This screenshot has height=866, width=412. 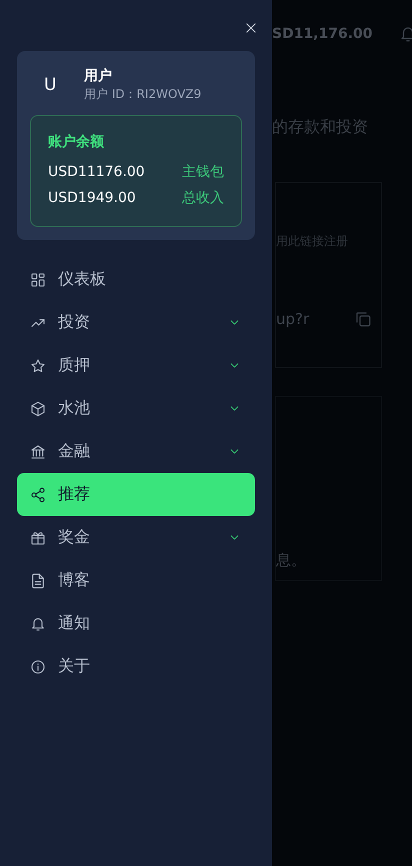 What do you see at coordinates (136, 365) in the screenshot?
I see `menu-item: 质押` at bounding box center [136, 365].